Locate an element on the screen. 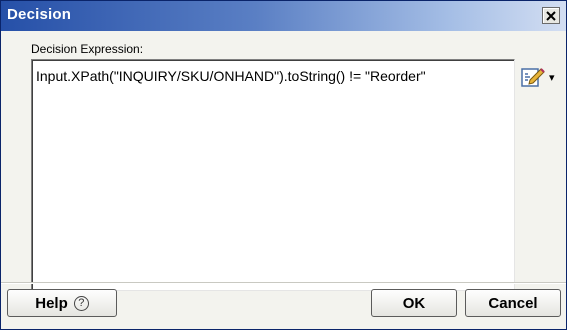 The height and width of the screenshot is (330, 567). chevron-down-icon: ▾ is located at coordinates (552, 77).